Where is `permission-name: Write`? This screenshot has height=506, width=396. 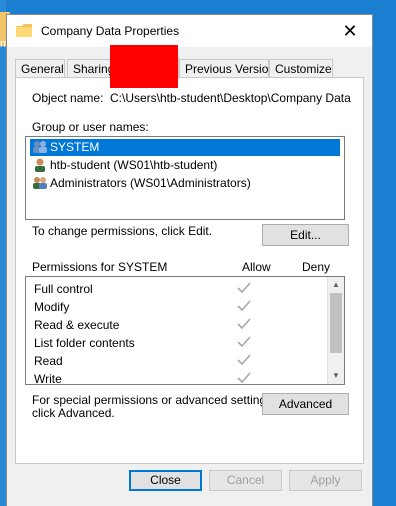 permission-name: Write is located at coordinates (48, 379).